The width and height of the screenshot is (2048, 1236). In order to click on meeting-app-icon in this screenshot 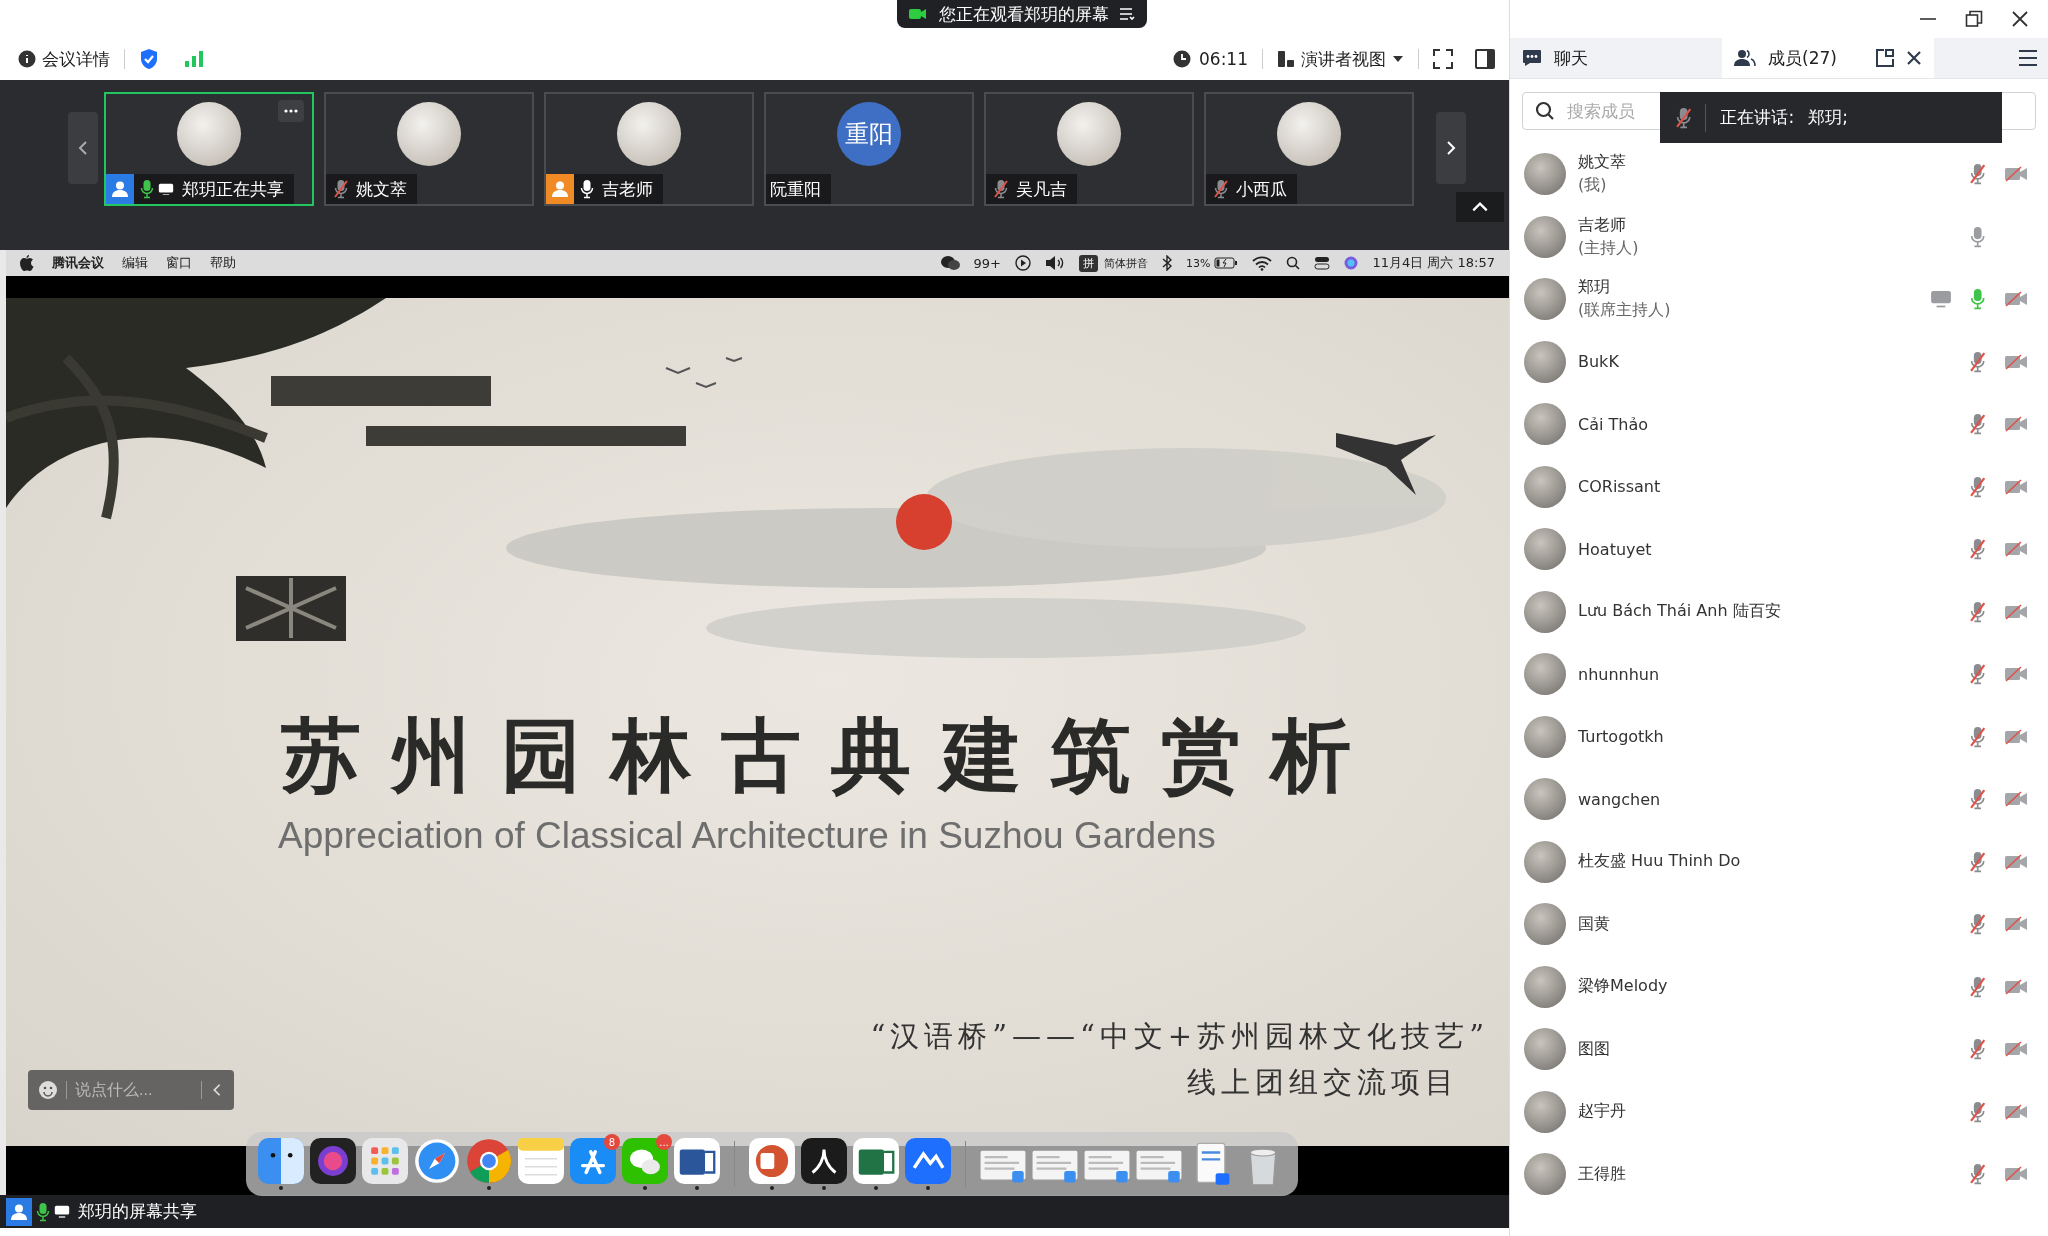, I will do `click(928, 1161)`.